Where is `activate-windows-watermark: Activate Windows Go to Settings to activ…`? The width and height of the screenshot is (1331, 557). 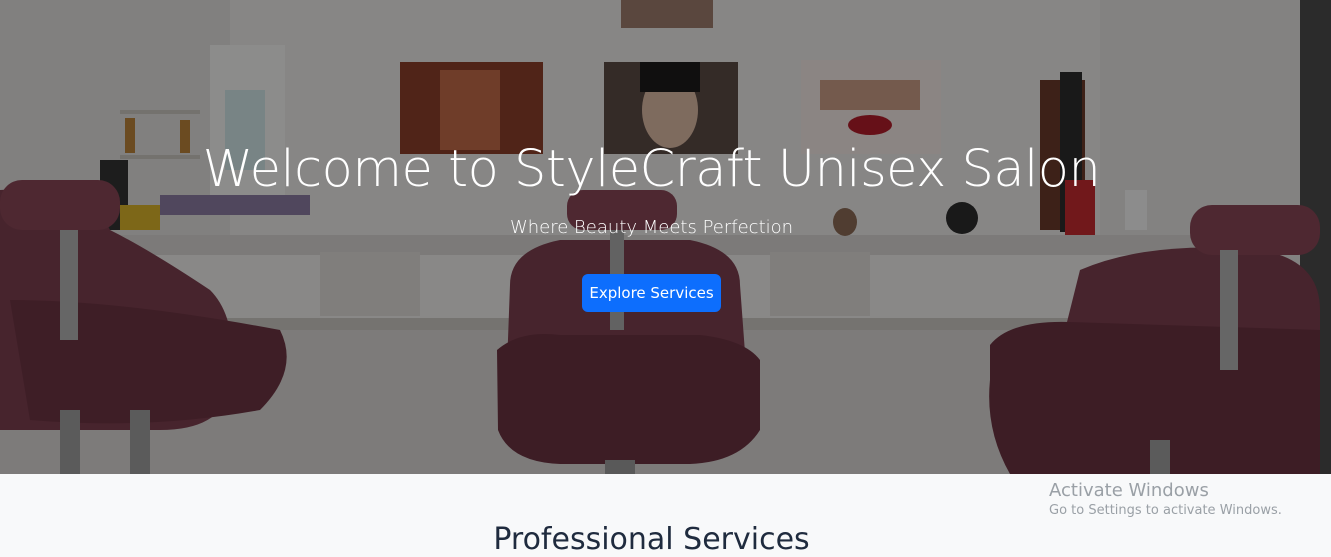 activate-windows-watermark: Activate Windows Go to Settings to activ… is located at coordinates (1165, 499).